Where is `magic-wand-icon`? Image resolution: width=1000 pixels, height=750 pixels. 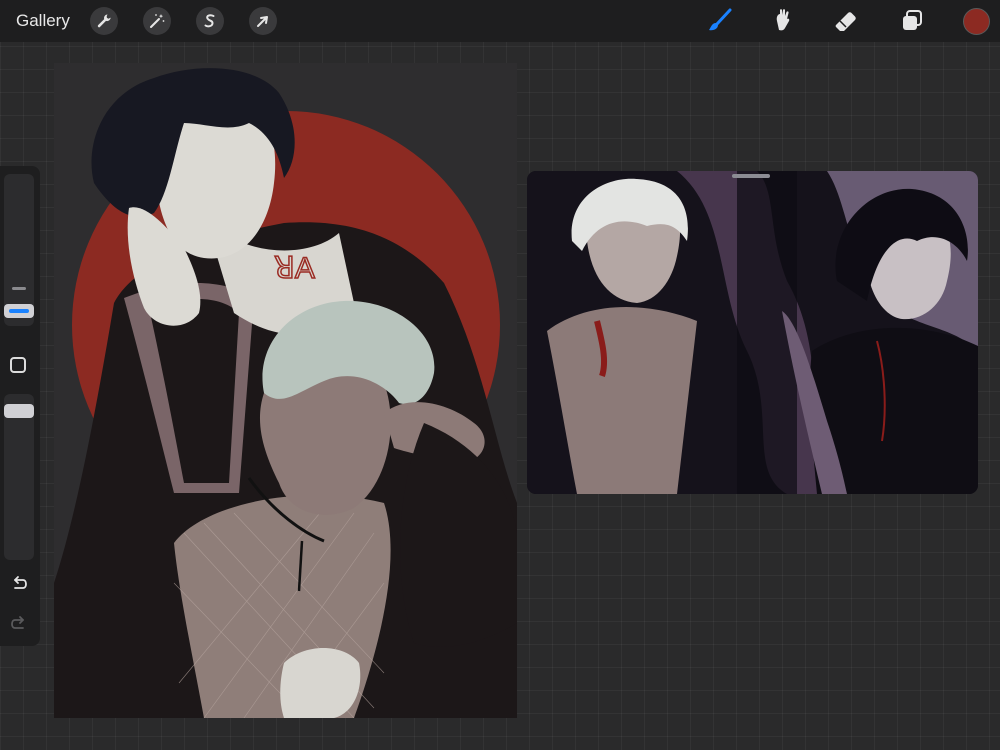
magic-wand-icon is located at coordinates (157, 21).